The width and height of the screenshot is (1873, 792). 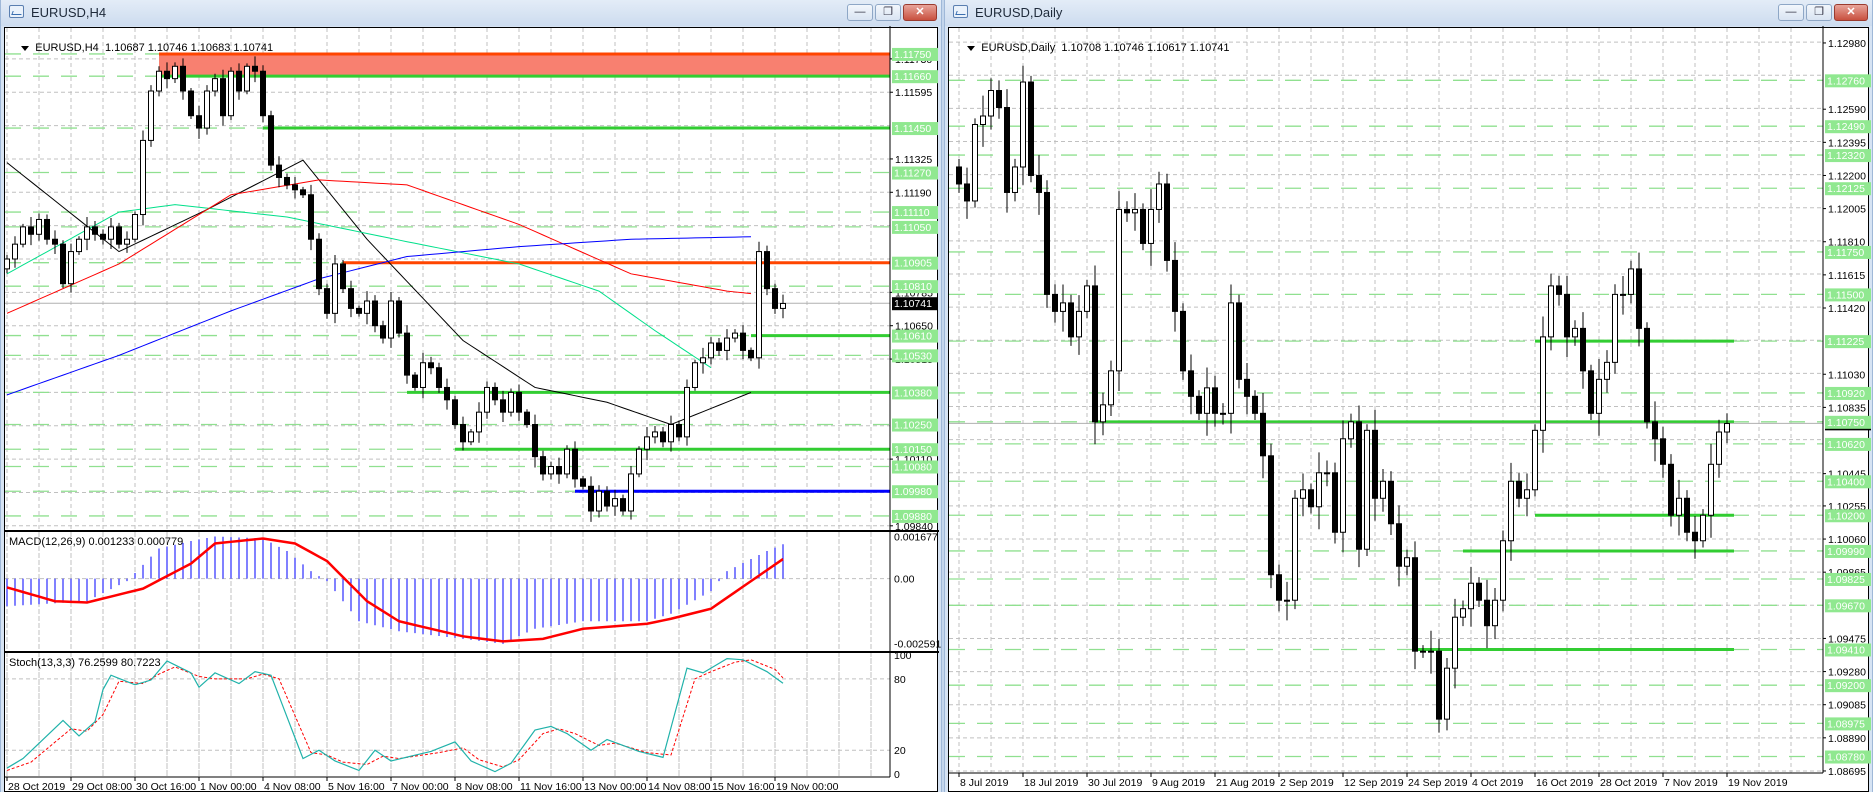 What do you see at coordinates (912, 174) in the screenshot?
I see `level-price-label: 1.11270` at bounding box center [912, 174].